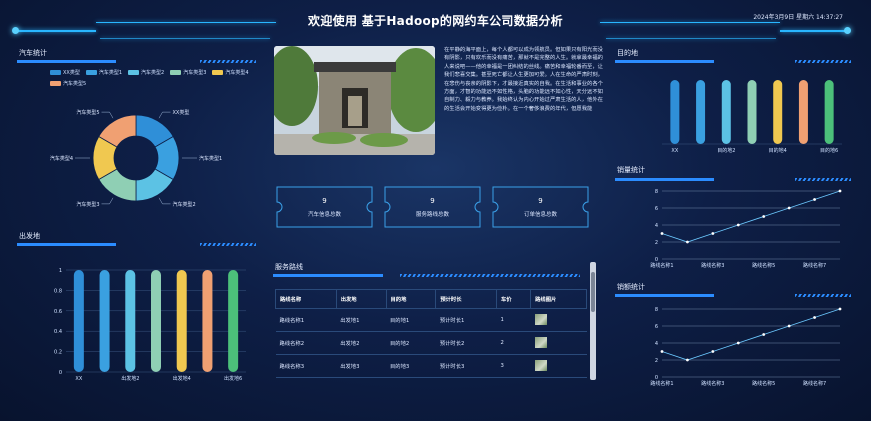 The width and height of the screenshot is (871, 421). What do you see at coordinates (411, 343) in the screenshot?
I see `destination-cell: 目的地2` at bounding box center [411, 343].